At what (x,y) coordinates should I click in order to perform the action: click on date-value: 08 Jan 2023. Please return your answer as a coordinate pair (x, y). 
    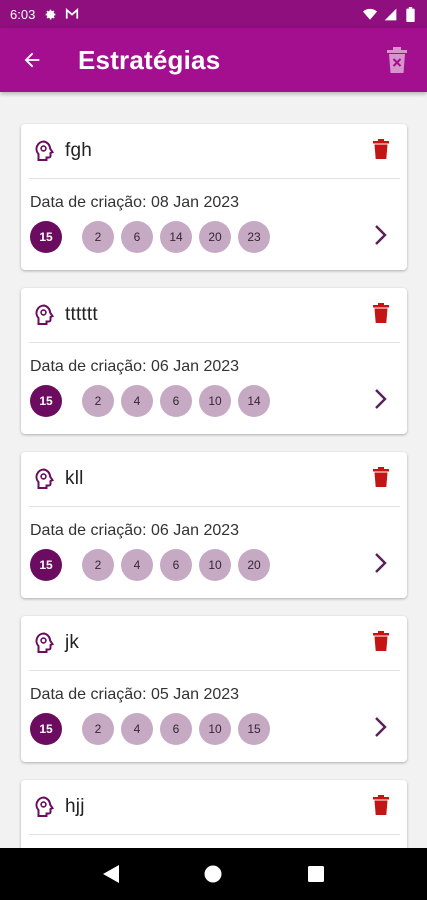
    Looking at the image, I should click on (195, 202).